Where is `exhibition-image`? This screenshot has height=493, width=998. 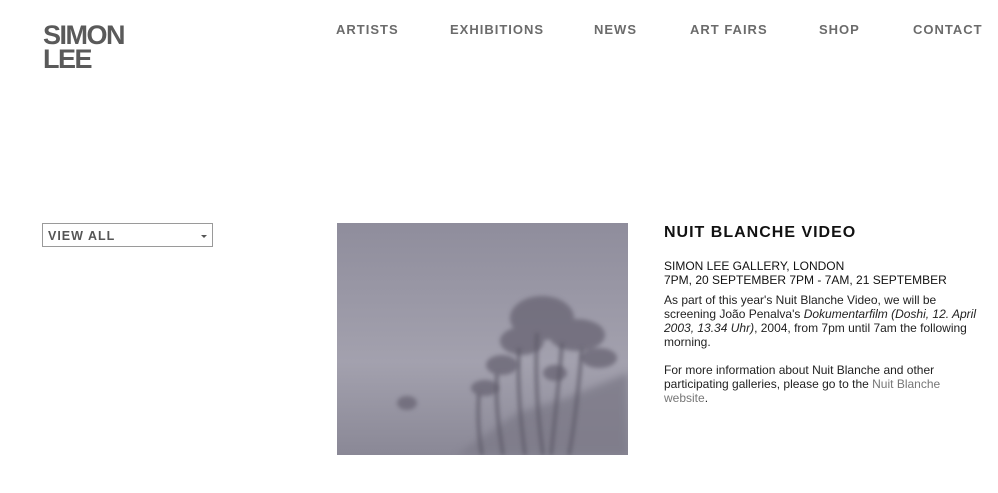
exhibition-image is located at coordinates (482, 339).